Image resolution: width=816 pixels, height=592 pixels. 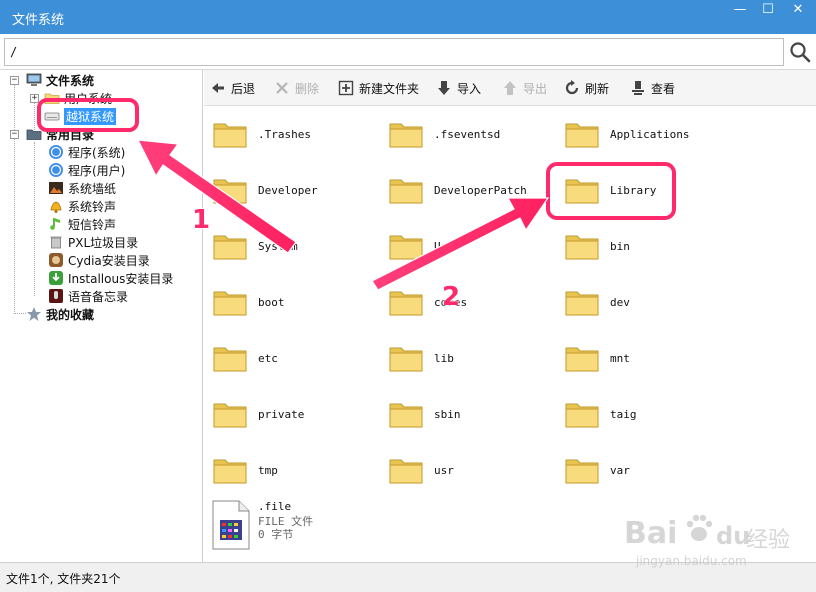 What do you see at coordinates (389, 88) in the screenshot?
I see `new-folder-label: 新建文件夹` at bounding box center [389, 88].